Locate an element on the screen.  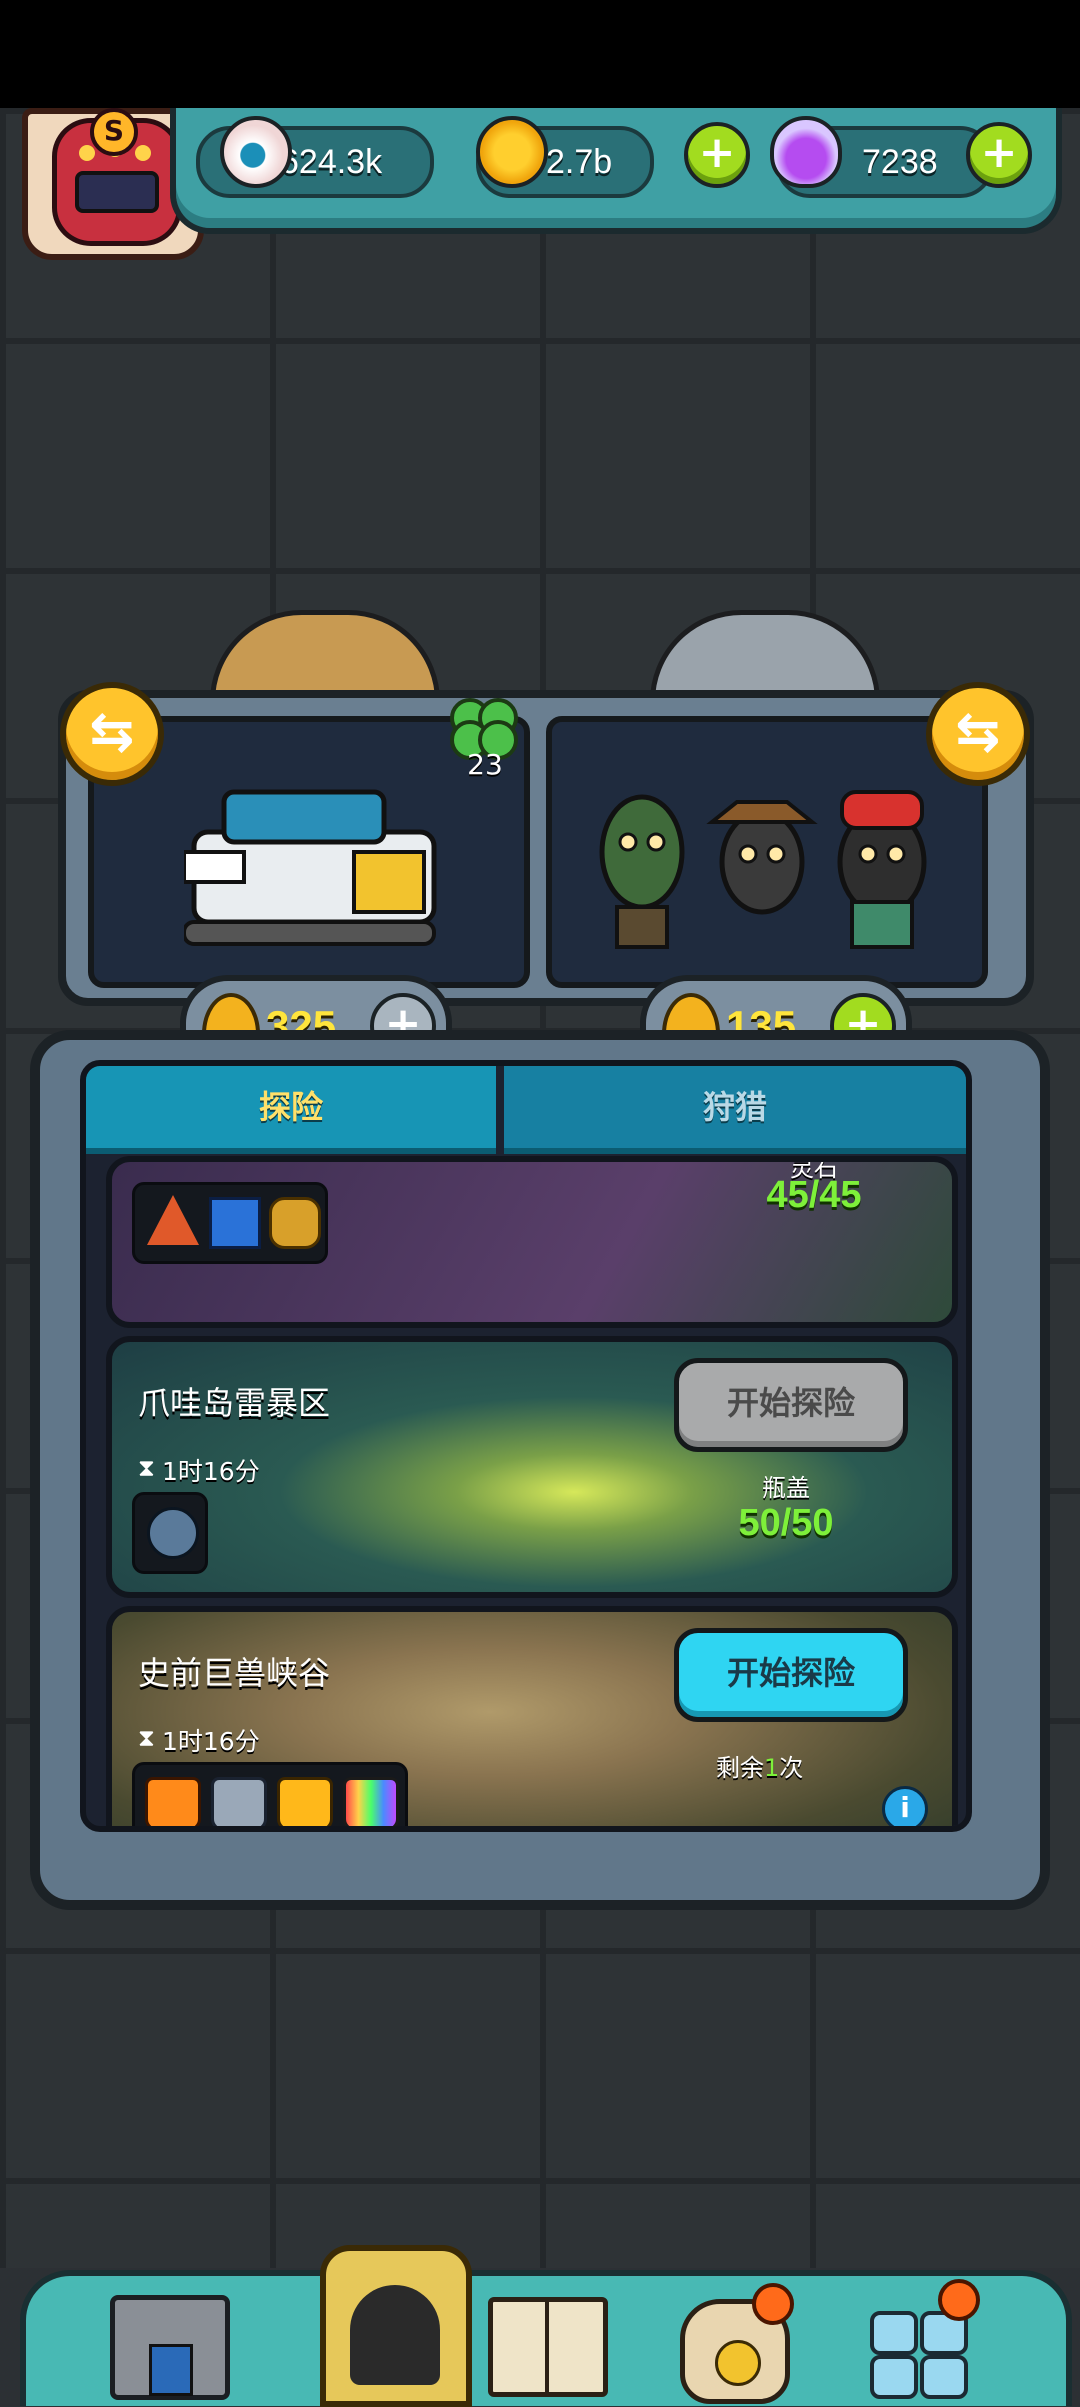
expedition-machine is located at coordinates (546, 848).